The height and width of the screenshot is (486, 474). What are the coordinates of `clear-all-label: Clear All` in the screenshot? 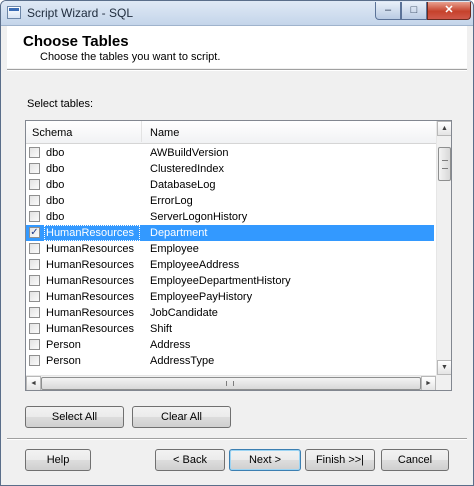 It's located at (181, 417).